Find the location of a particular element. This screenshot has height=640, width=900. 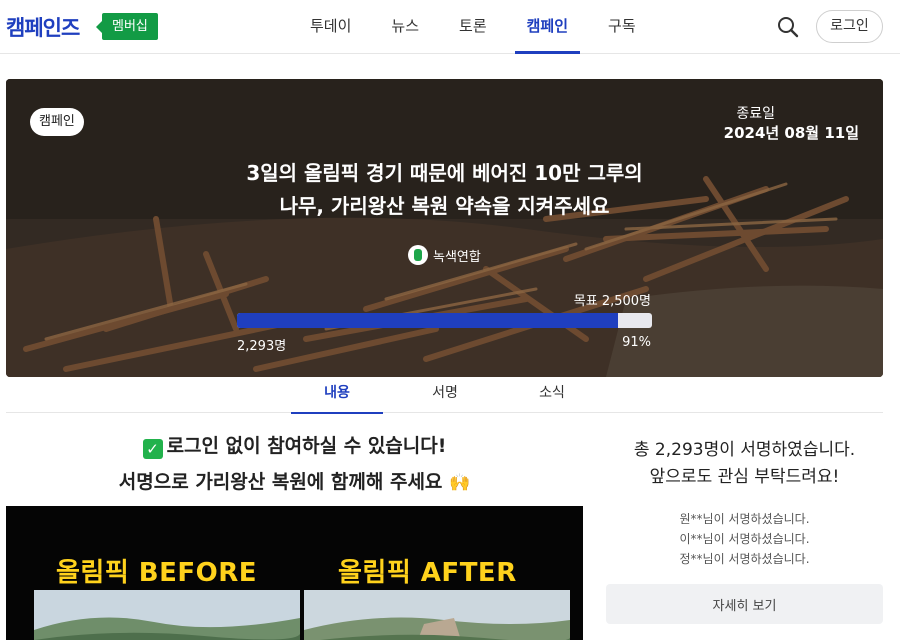

check-icon: ✓ is located at coordinates (152, 449).